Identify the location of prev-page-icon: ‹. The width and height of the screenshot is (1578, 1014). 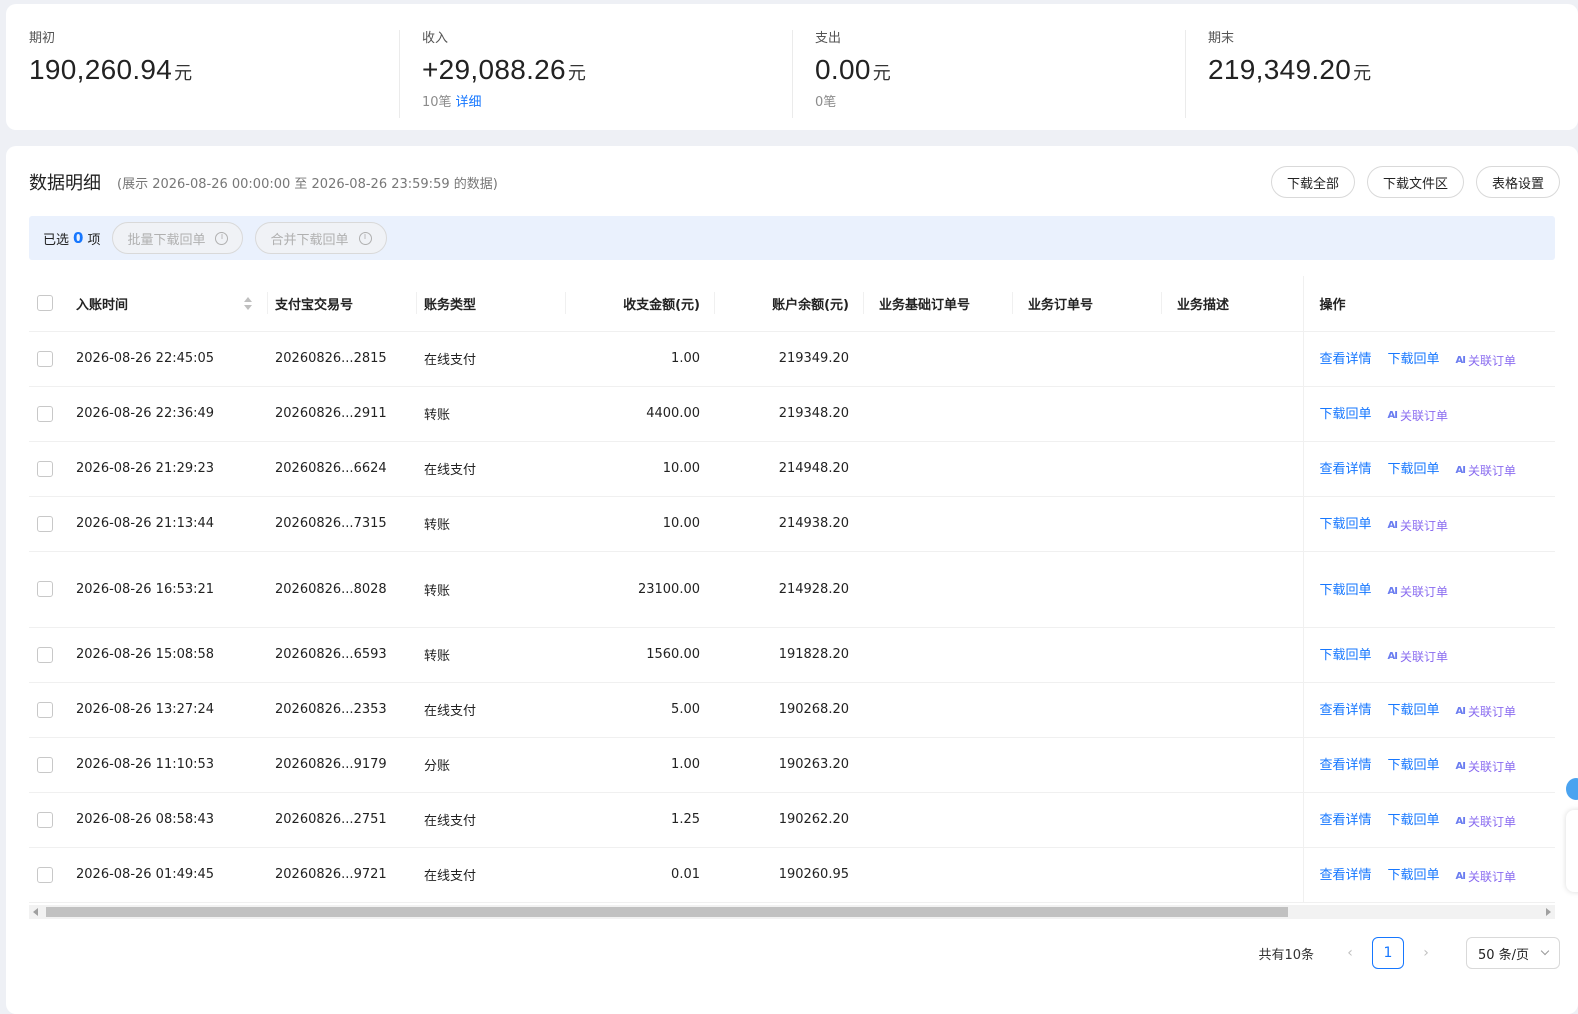
(1350, 953).